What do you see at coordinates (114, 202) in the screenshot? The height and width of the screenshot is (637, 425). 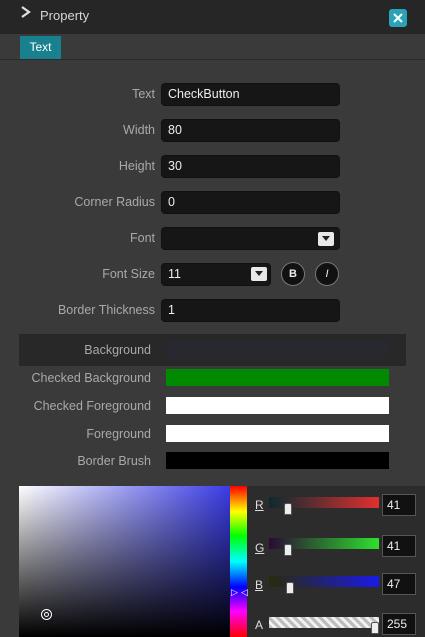 I see `label-corner-radius: Corner Radius` at bounding box center [114, 202].